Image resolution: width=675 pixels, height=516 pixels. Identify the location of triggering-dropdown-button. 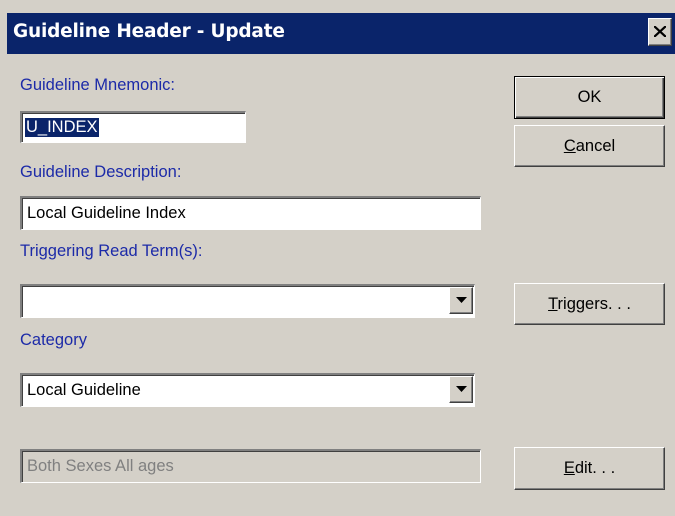
(461, 300).